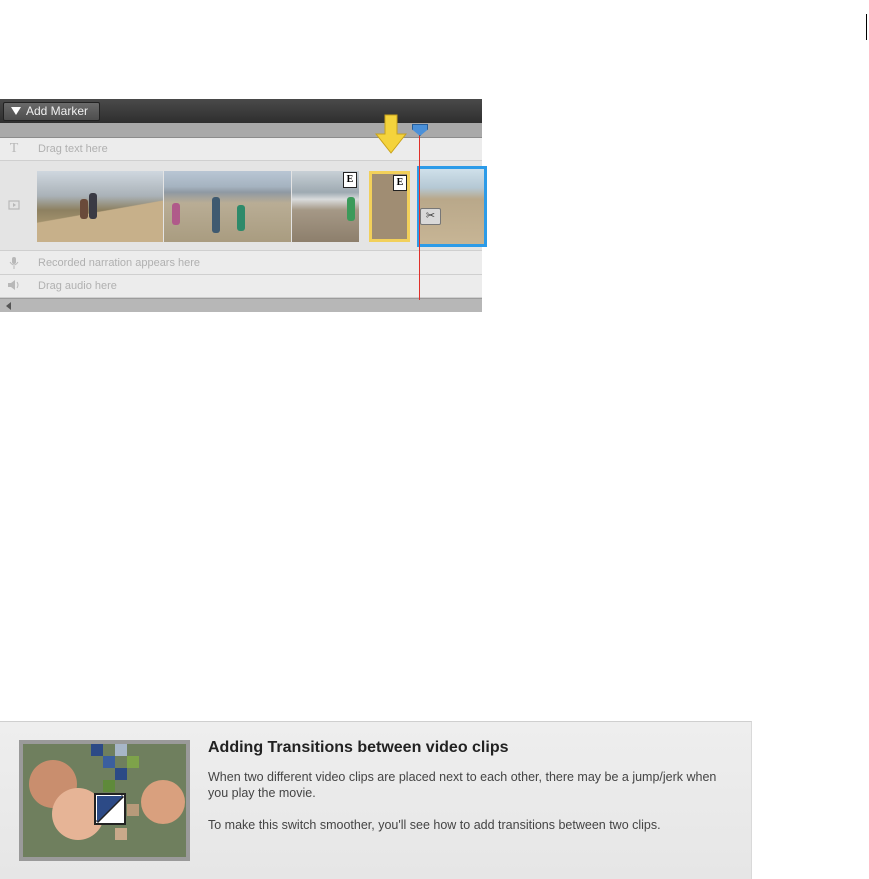 The height and width of the screenshot is (879, 869). Describe the element at coordinates (241, 149) in the screenshot. I see `text-track: T Drag text here` at that location.